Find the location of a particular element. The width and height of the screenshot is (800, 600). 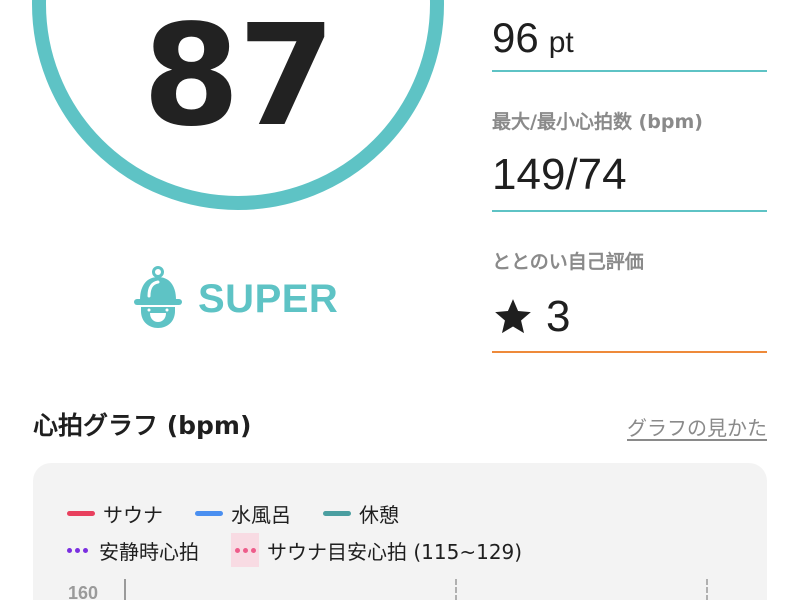

legend-item-cold-bath: 水風呂 is located at coordinates (243, 513).